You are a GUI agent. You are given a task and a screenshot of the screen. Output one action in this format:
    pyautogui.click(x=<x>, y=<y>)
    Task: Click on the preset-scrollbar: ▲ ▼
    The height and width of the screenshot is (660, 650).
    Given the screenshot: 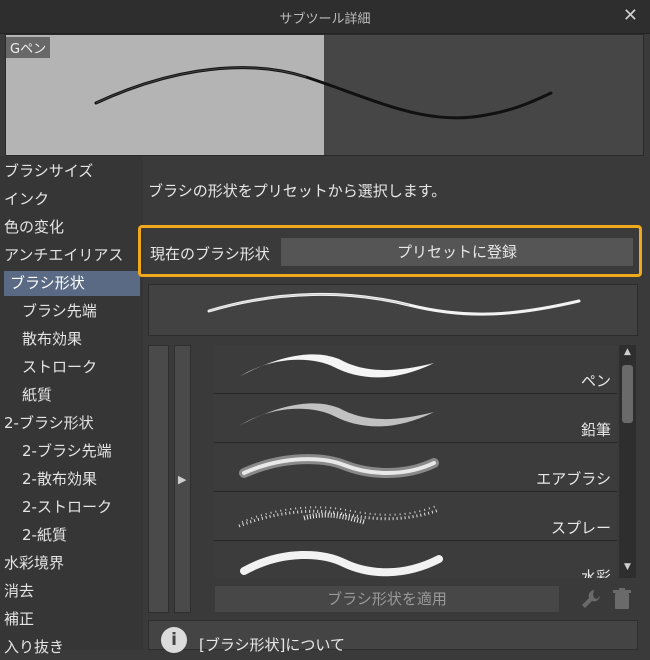 What is the action you would take?
    pyautogui.click(x=627, y=461)
    